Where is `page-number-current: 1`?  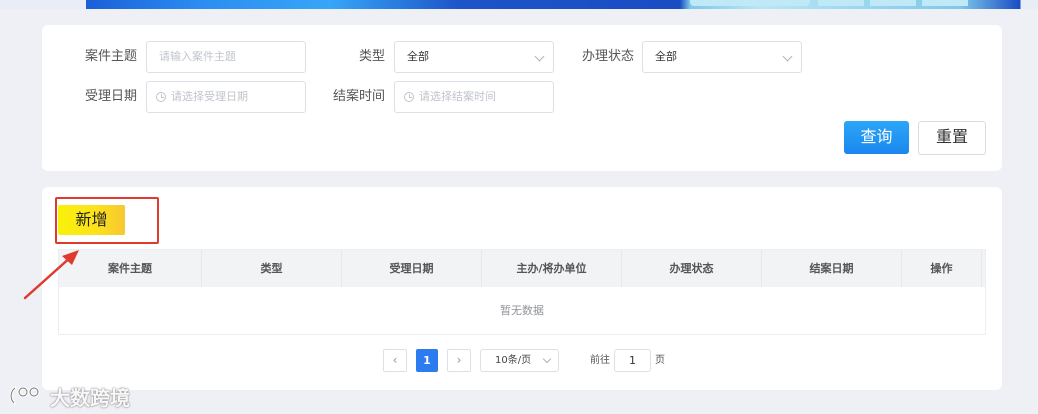
page-number-current: 1 is located at coordinates (427, 360).